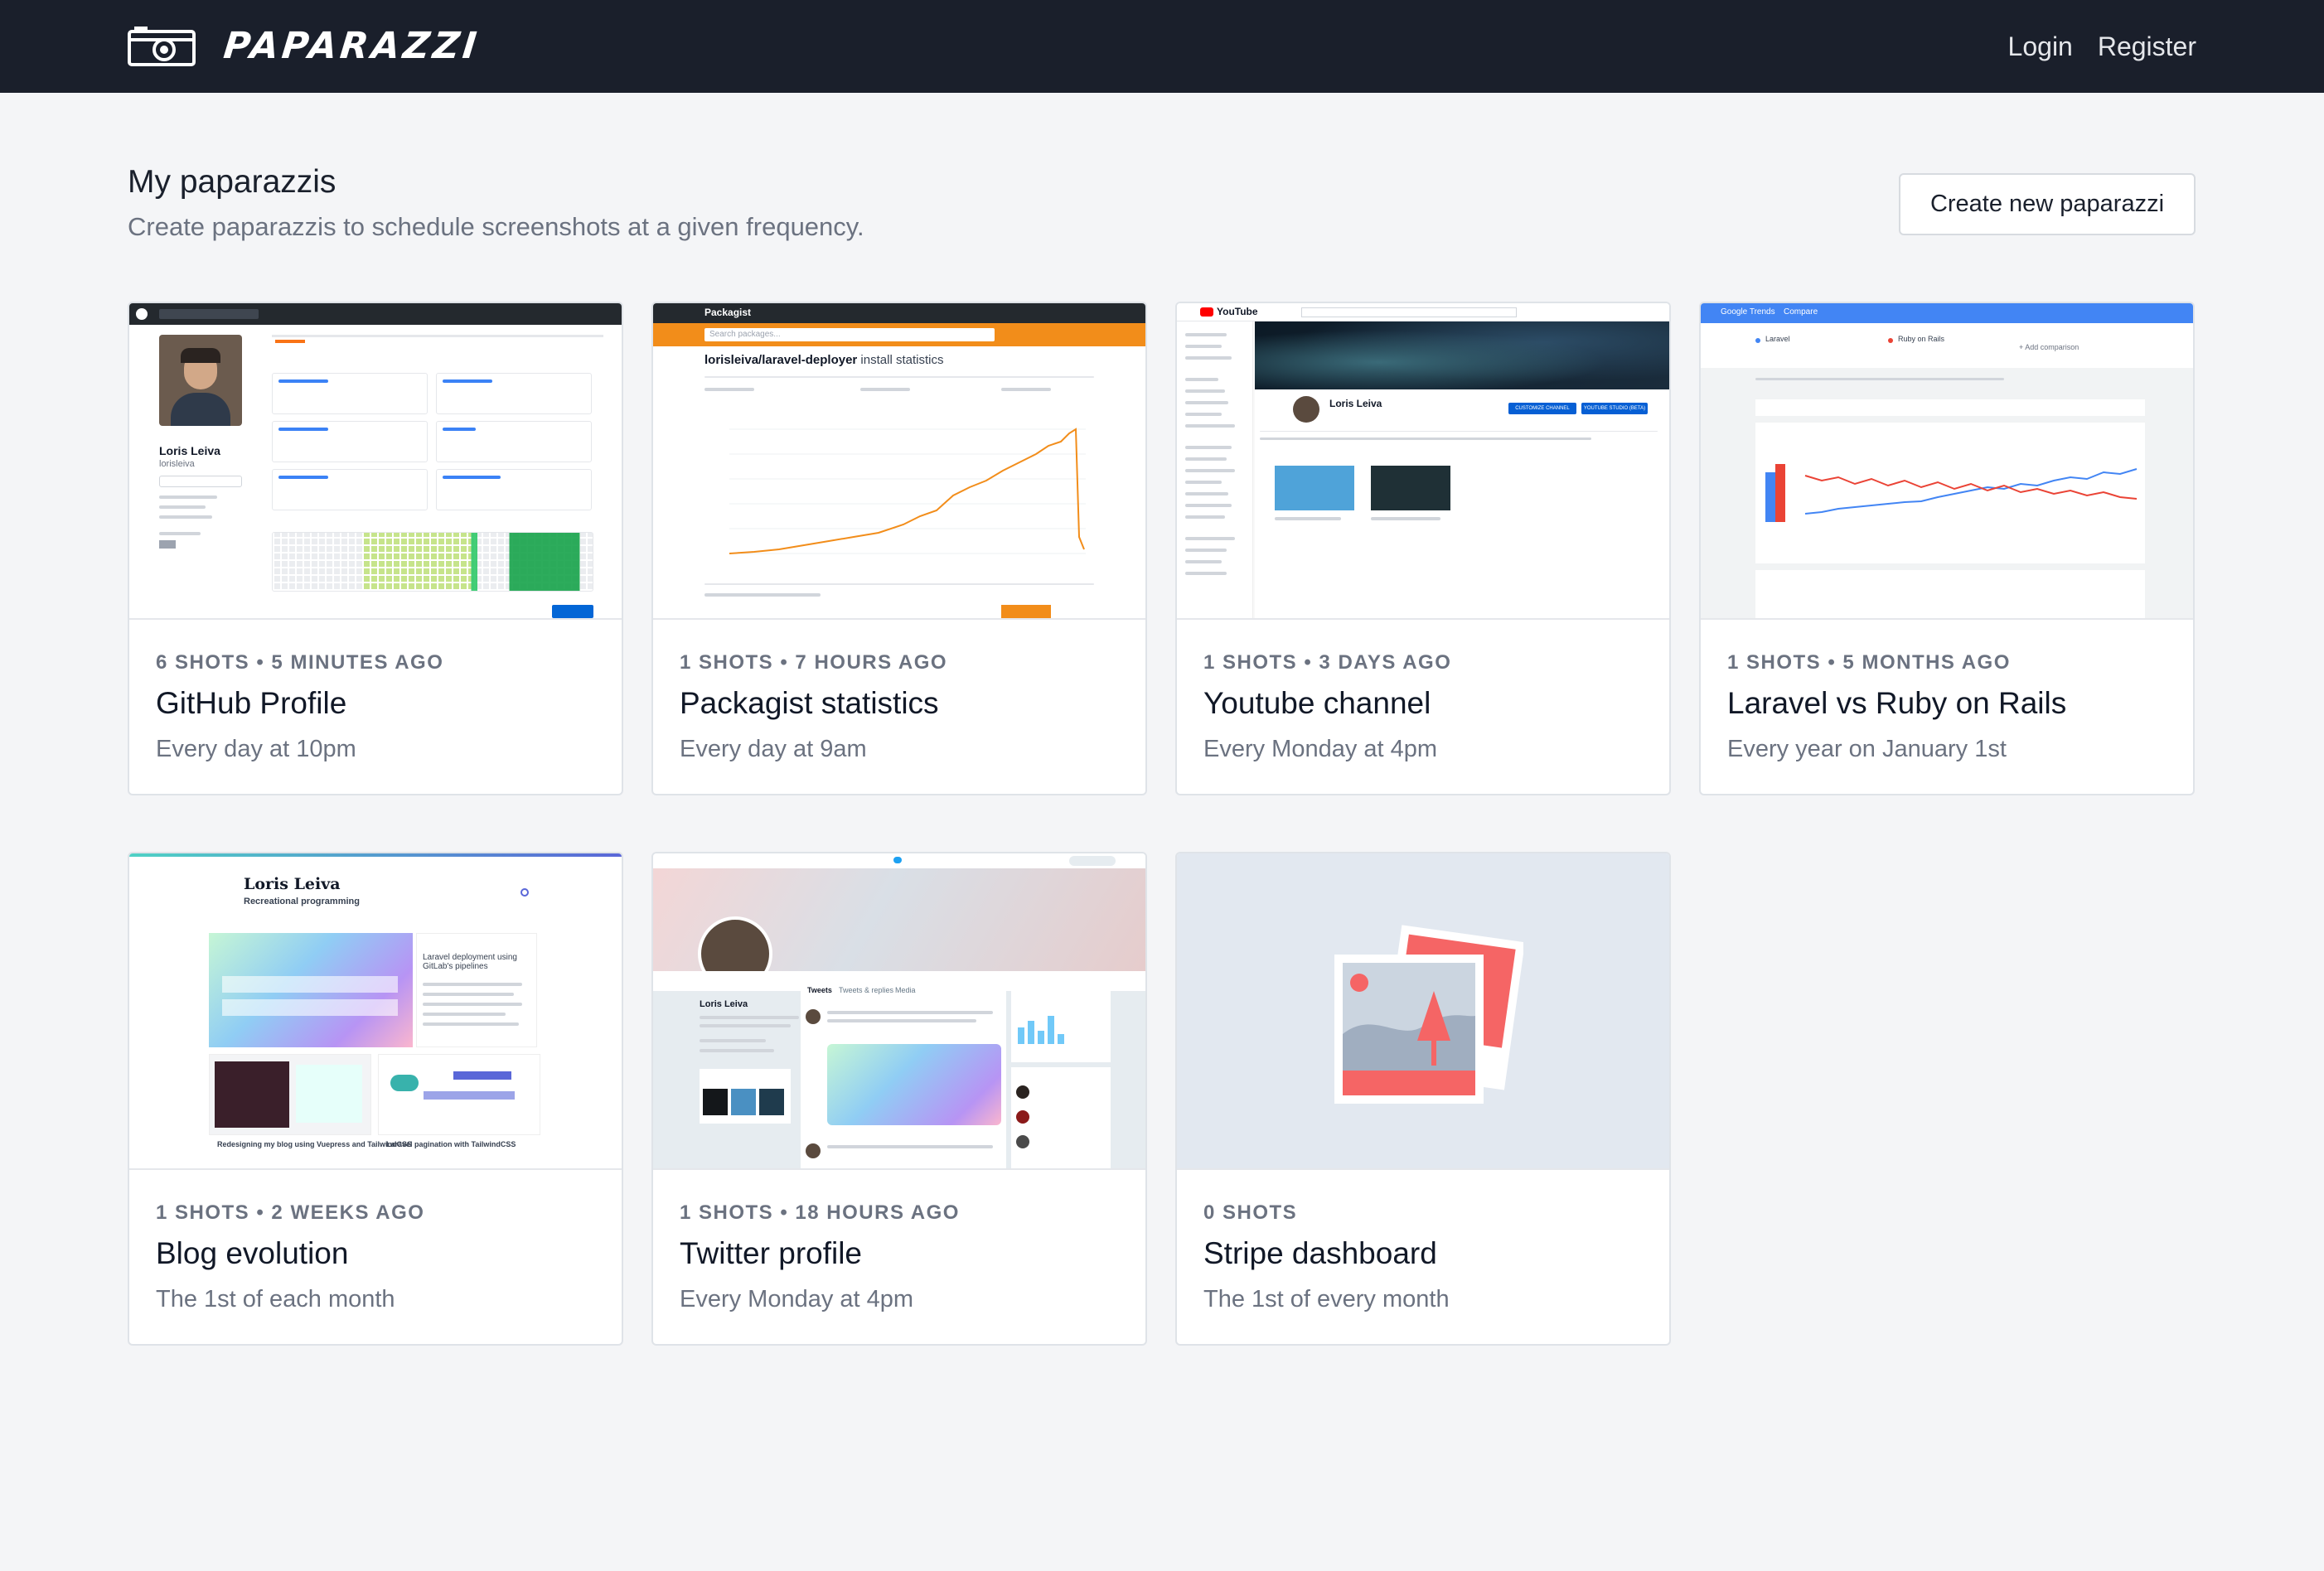 The image size is (2324, 1571). I want to click on card-frequency: Every year on January 1st, so click(1867, 749).